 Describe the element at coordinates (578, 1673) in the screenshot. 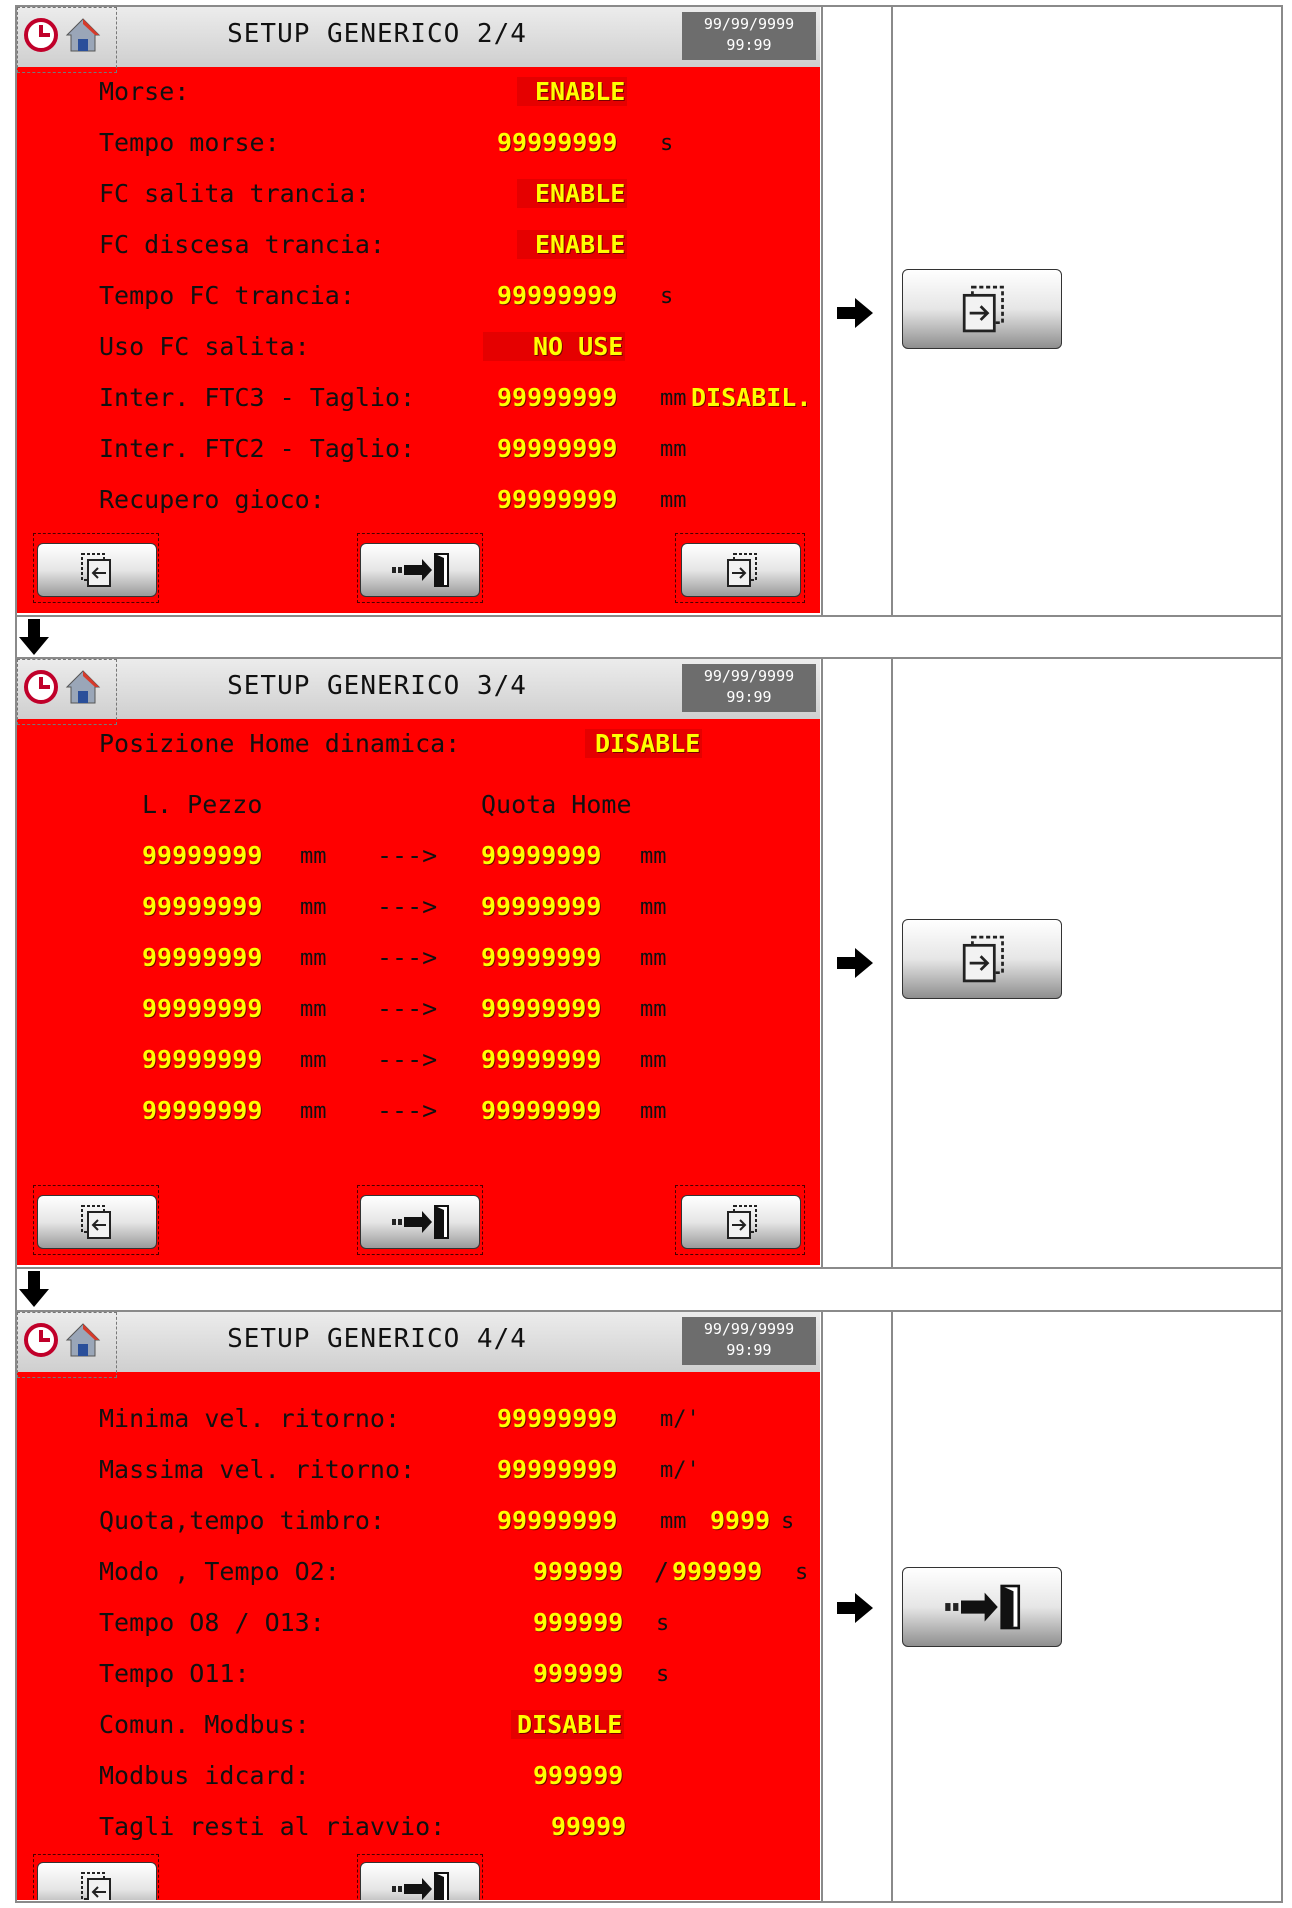

I see `o11-time-value: 999999` at that location.